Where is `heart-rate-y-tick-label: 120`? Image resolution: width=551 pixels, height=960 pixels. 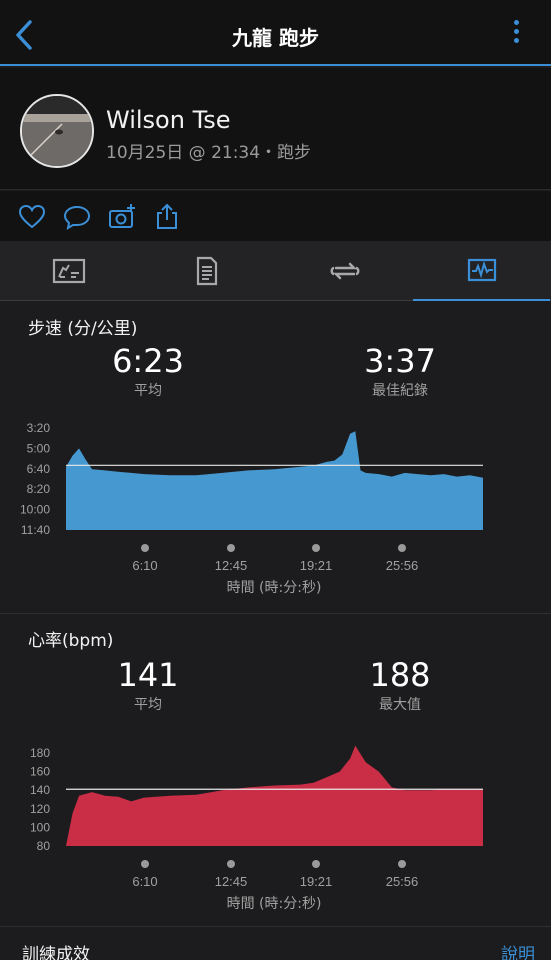
heart-rate-y-tick-label: 120 is located at coordinates (40, 809).